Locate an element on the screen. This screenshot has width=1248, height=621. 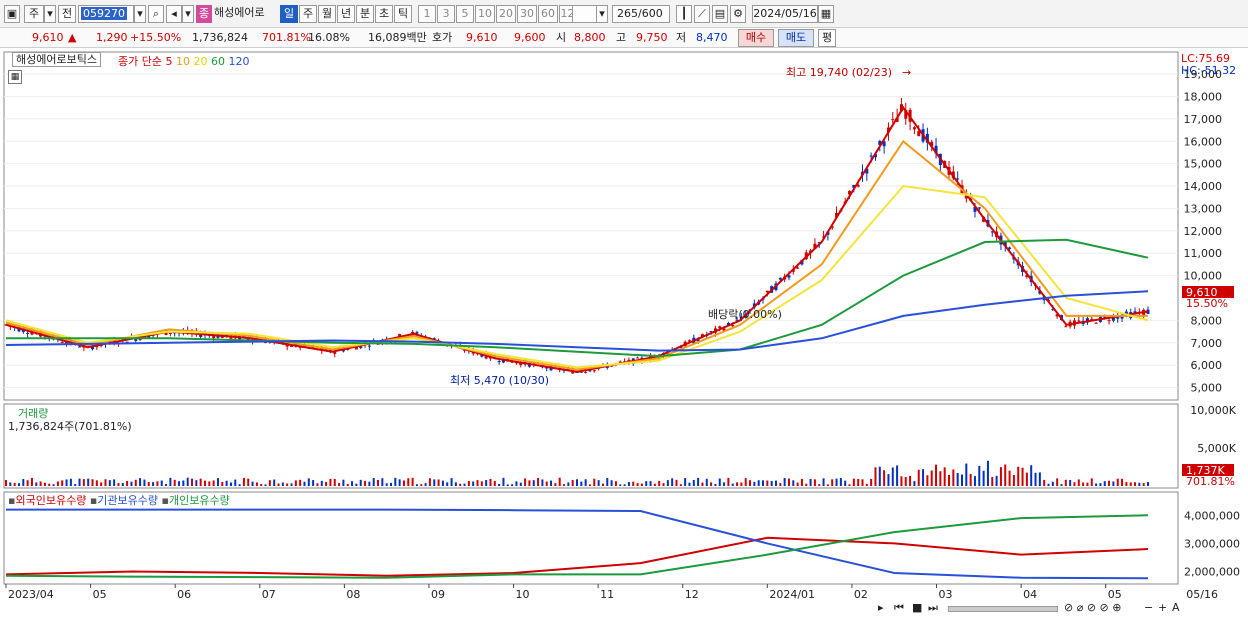
rewind-icon: ⏮ is located at coordinates (899, 608).